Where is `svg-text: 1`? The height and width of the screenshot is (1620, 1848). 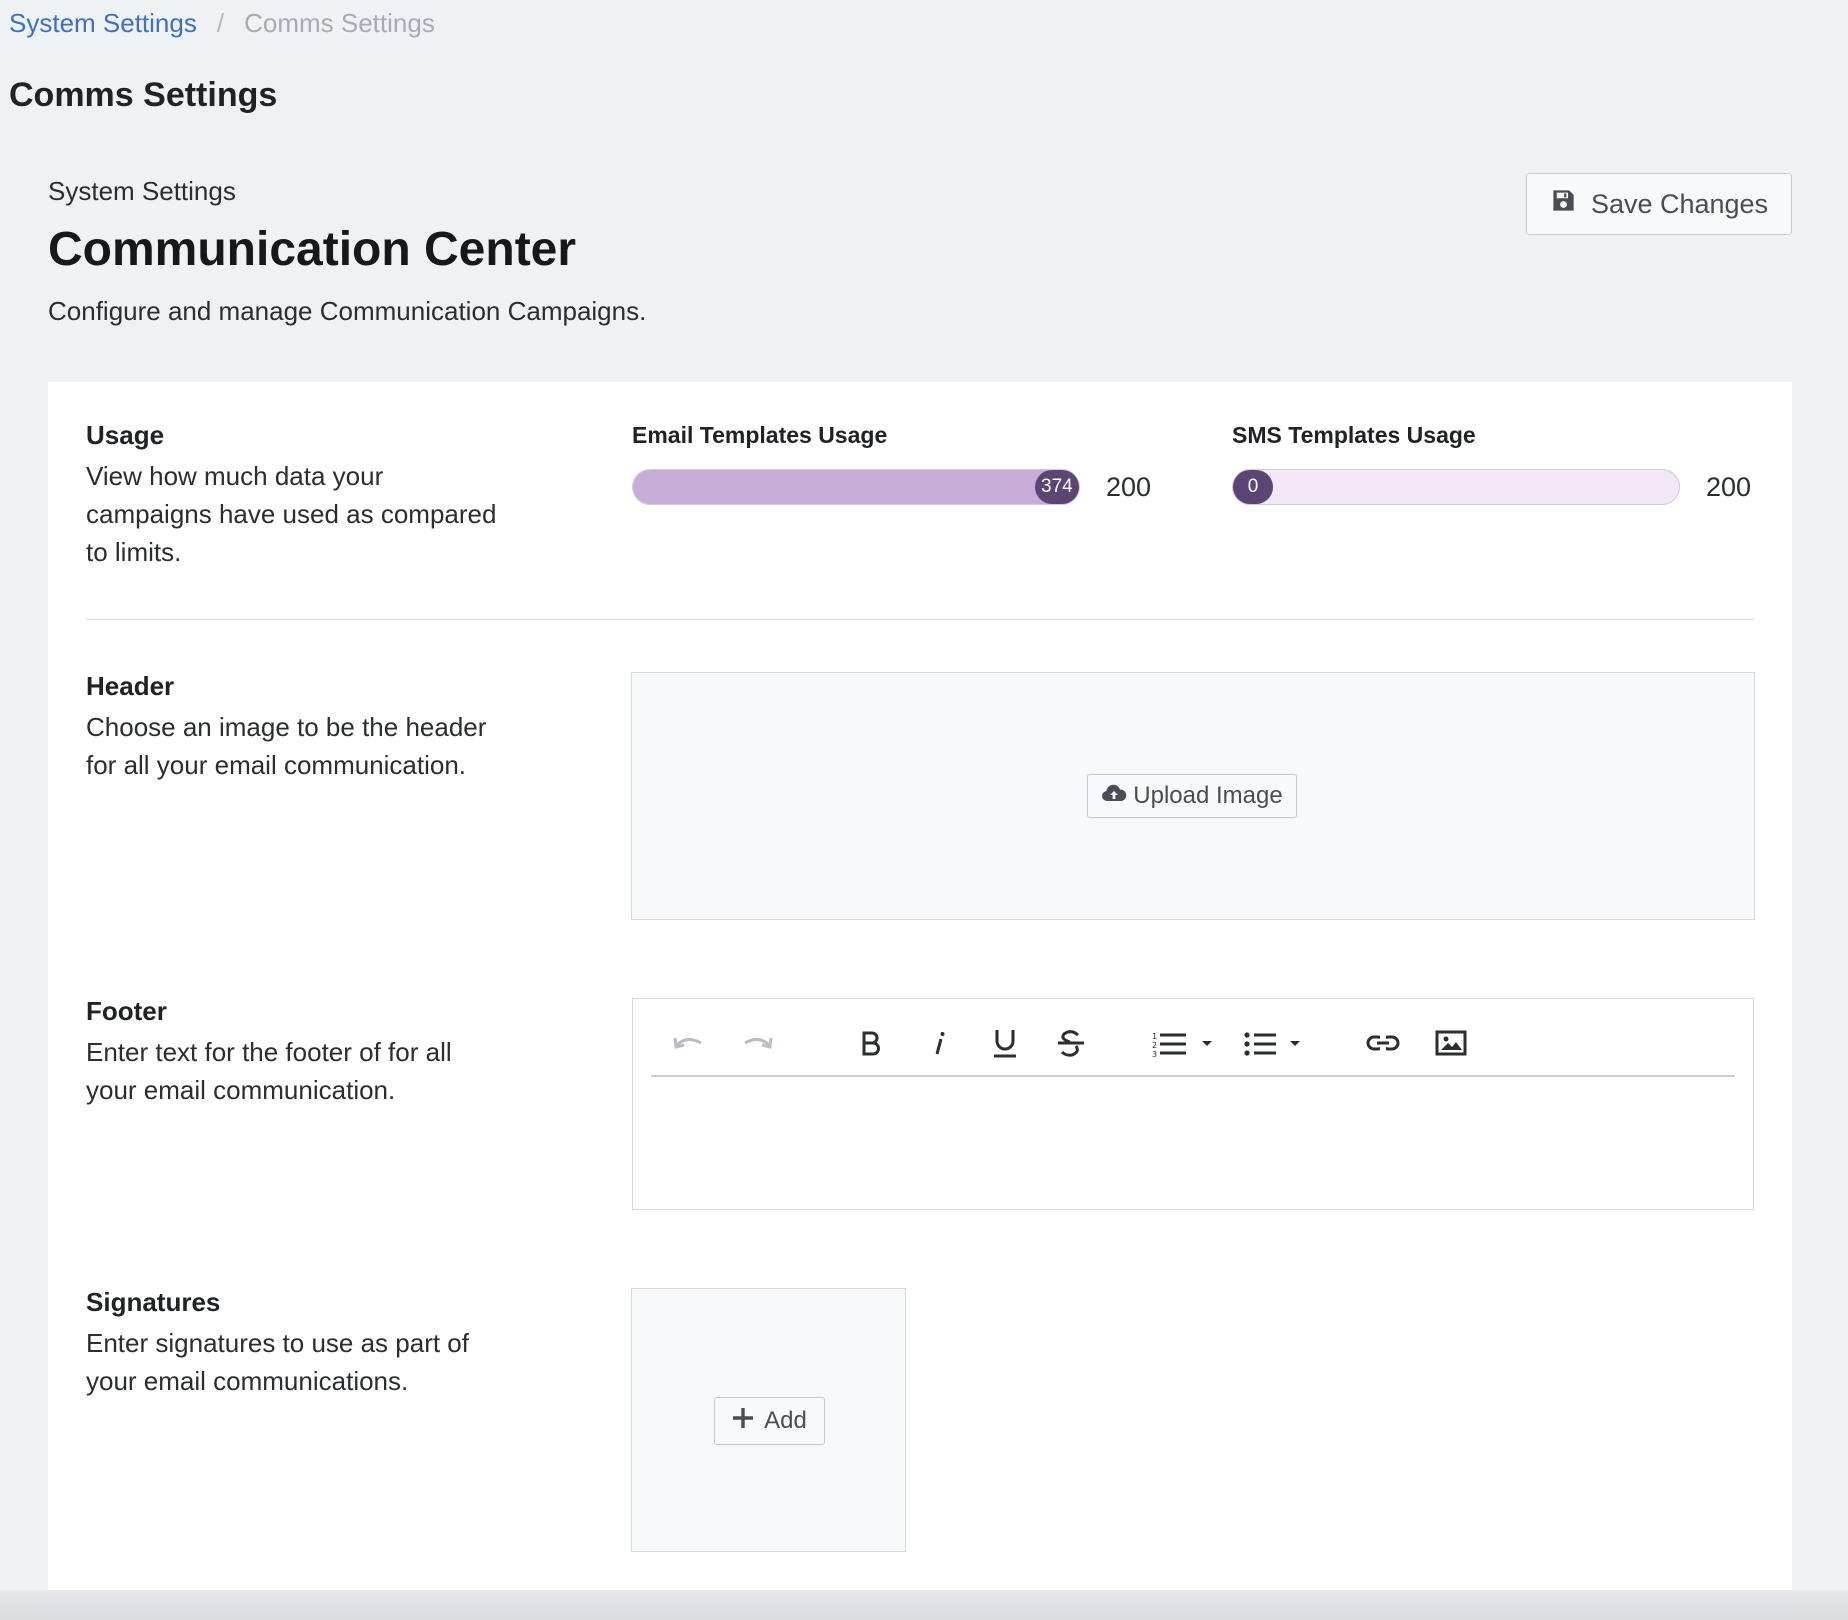
svg-text: 1 is located at coordinates (1154, 1036).